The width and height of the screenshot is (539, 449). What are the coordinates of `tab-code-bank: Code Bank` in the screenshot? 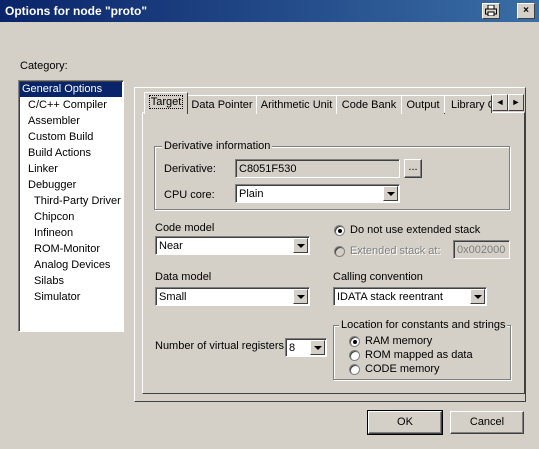 It's located at (369, 104).